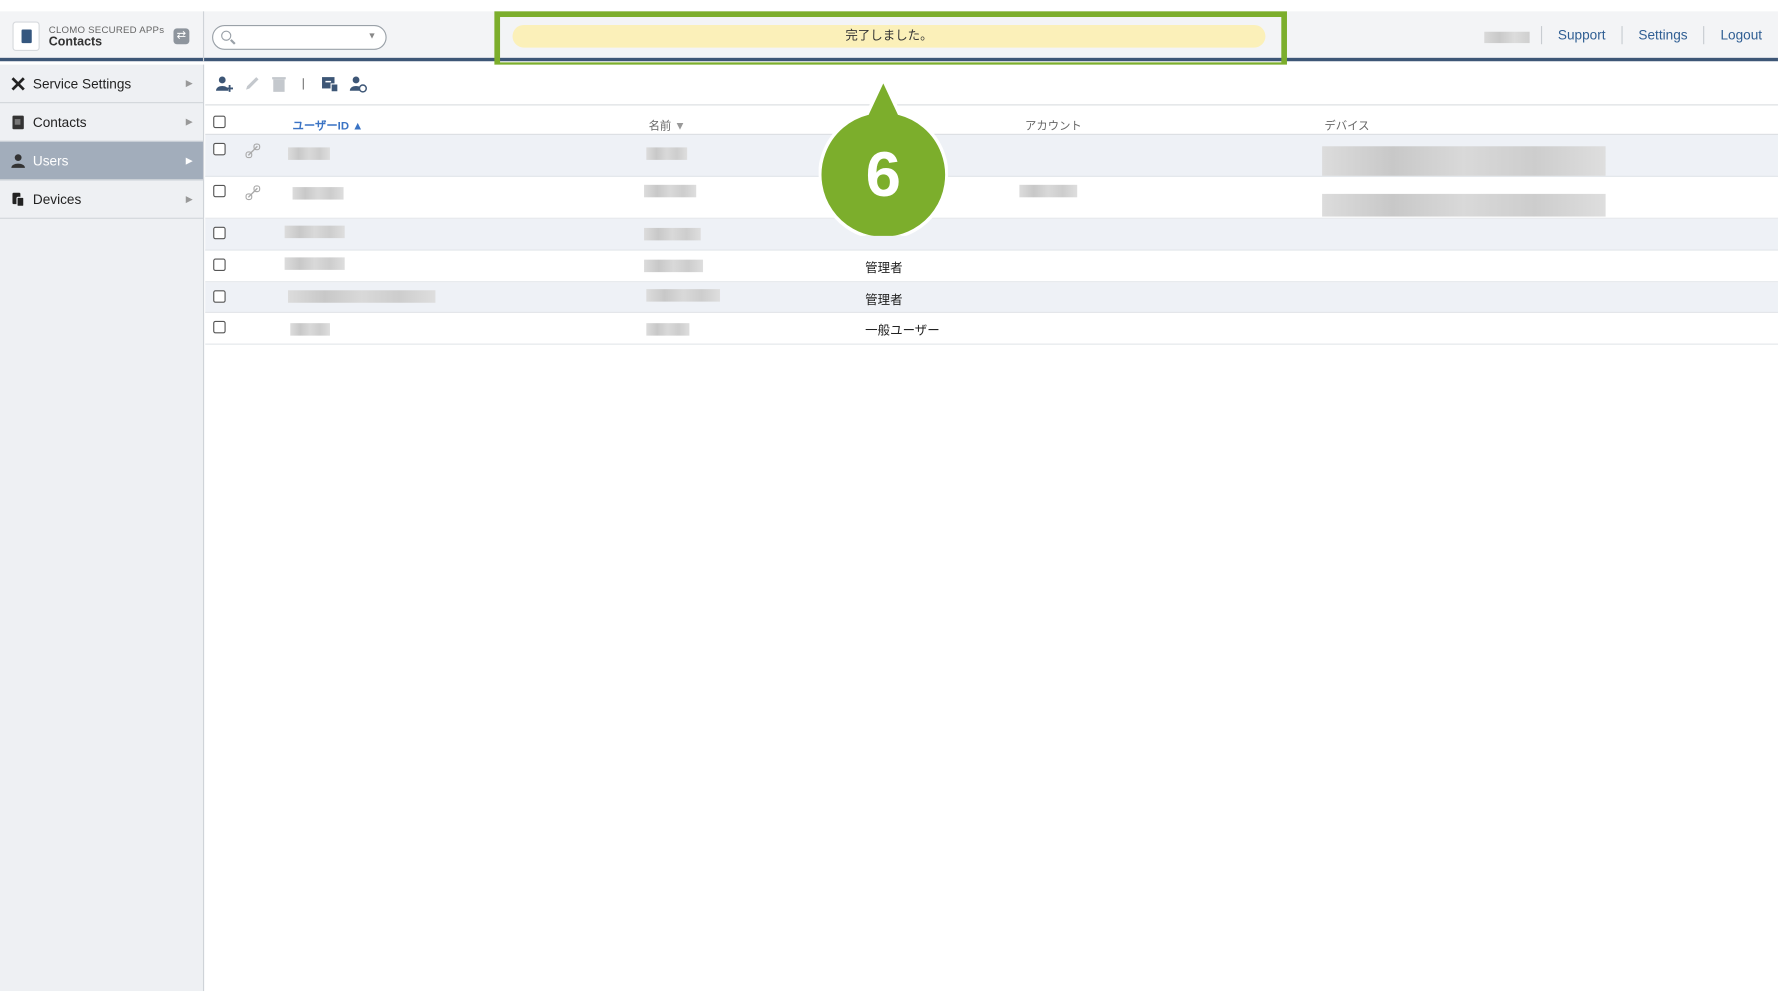 The image size is (1778, 1000). I want to click on toolbar, so click(991, 85).